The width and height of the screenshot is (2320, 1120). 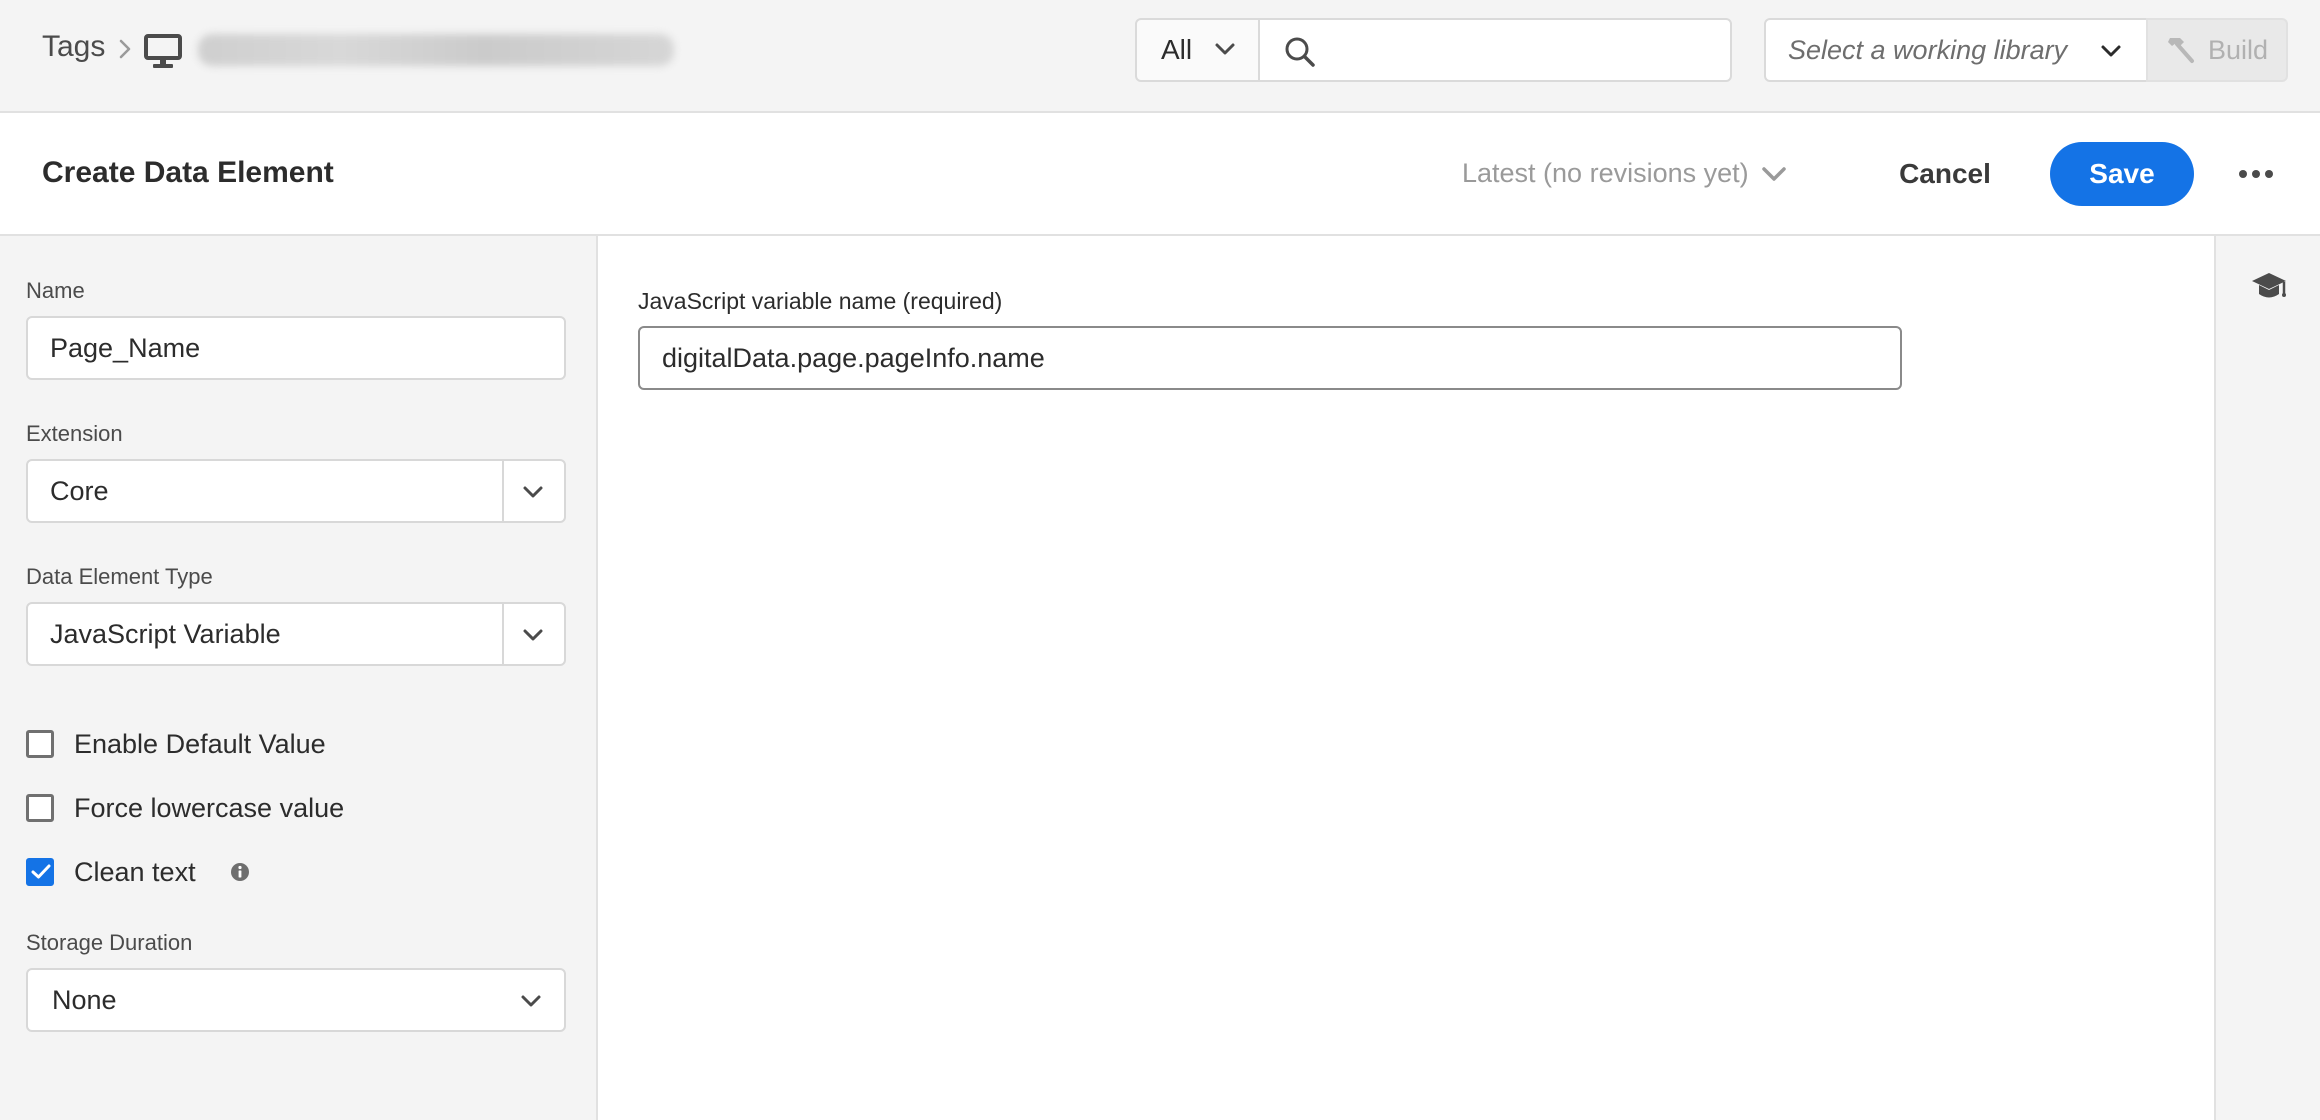 What do you see at coordinates (1177, 49) in the screenshot?
I see `search-scope-value: All` at bounding box center [1177, 49].